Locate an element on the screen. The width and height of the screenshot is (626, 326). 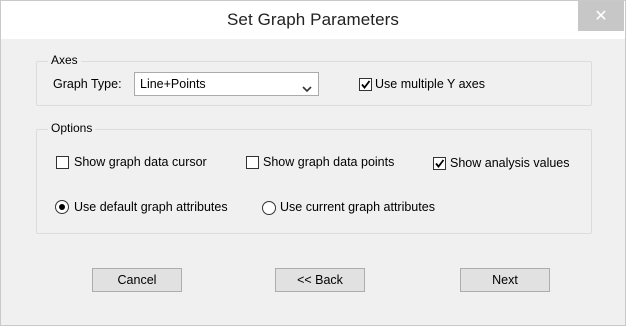
show-data-cursor-checkbox is located at coordinates (62, 162).